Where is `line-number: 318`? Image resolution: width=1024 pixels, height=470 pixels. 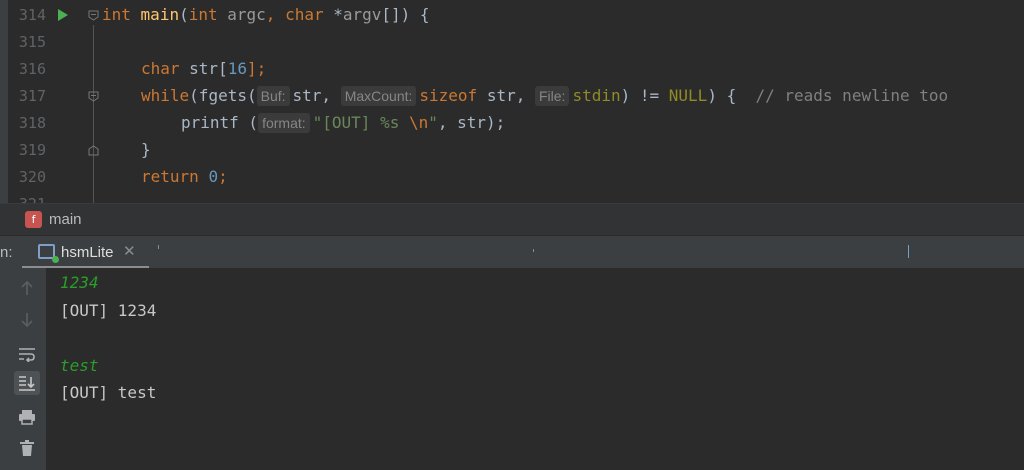 line-number: 318 is located at coordinates (32, 123).